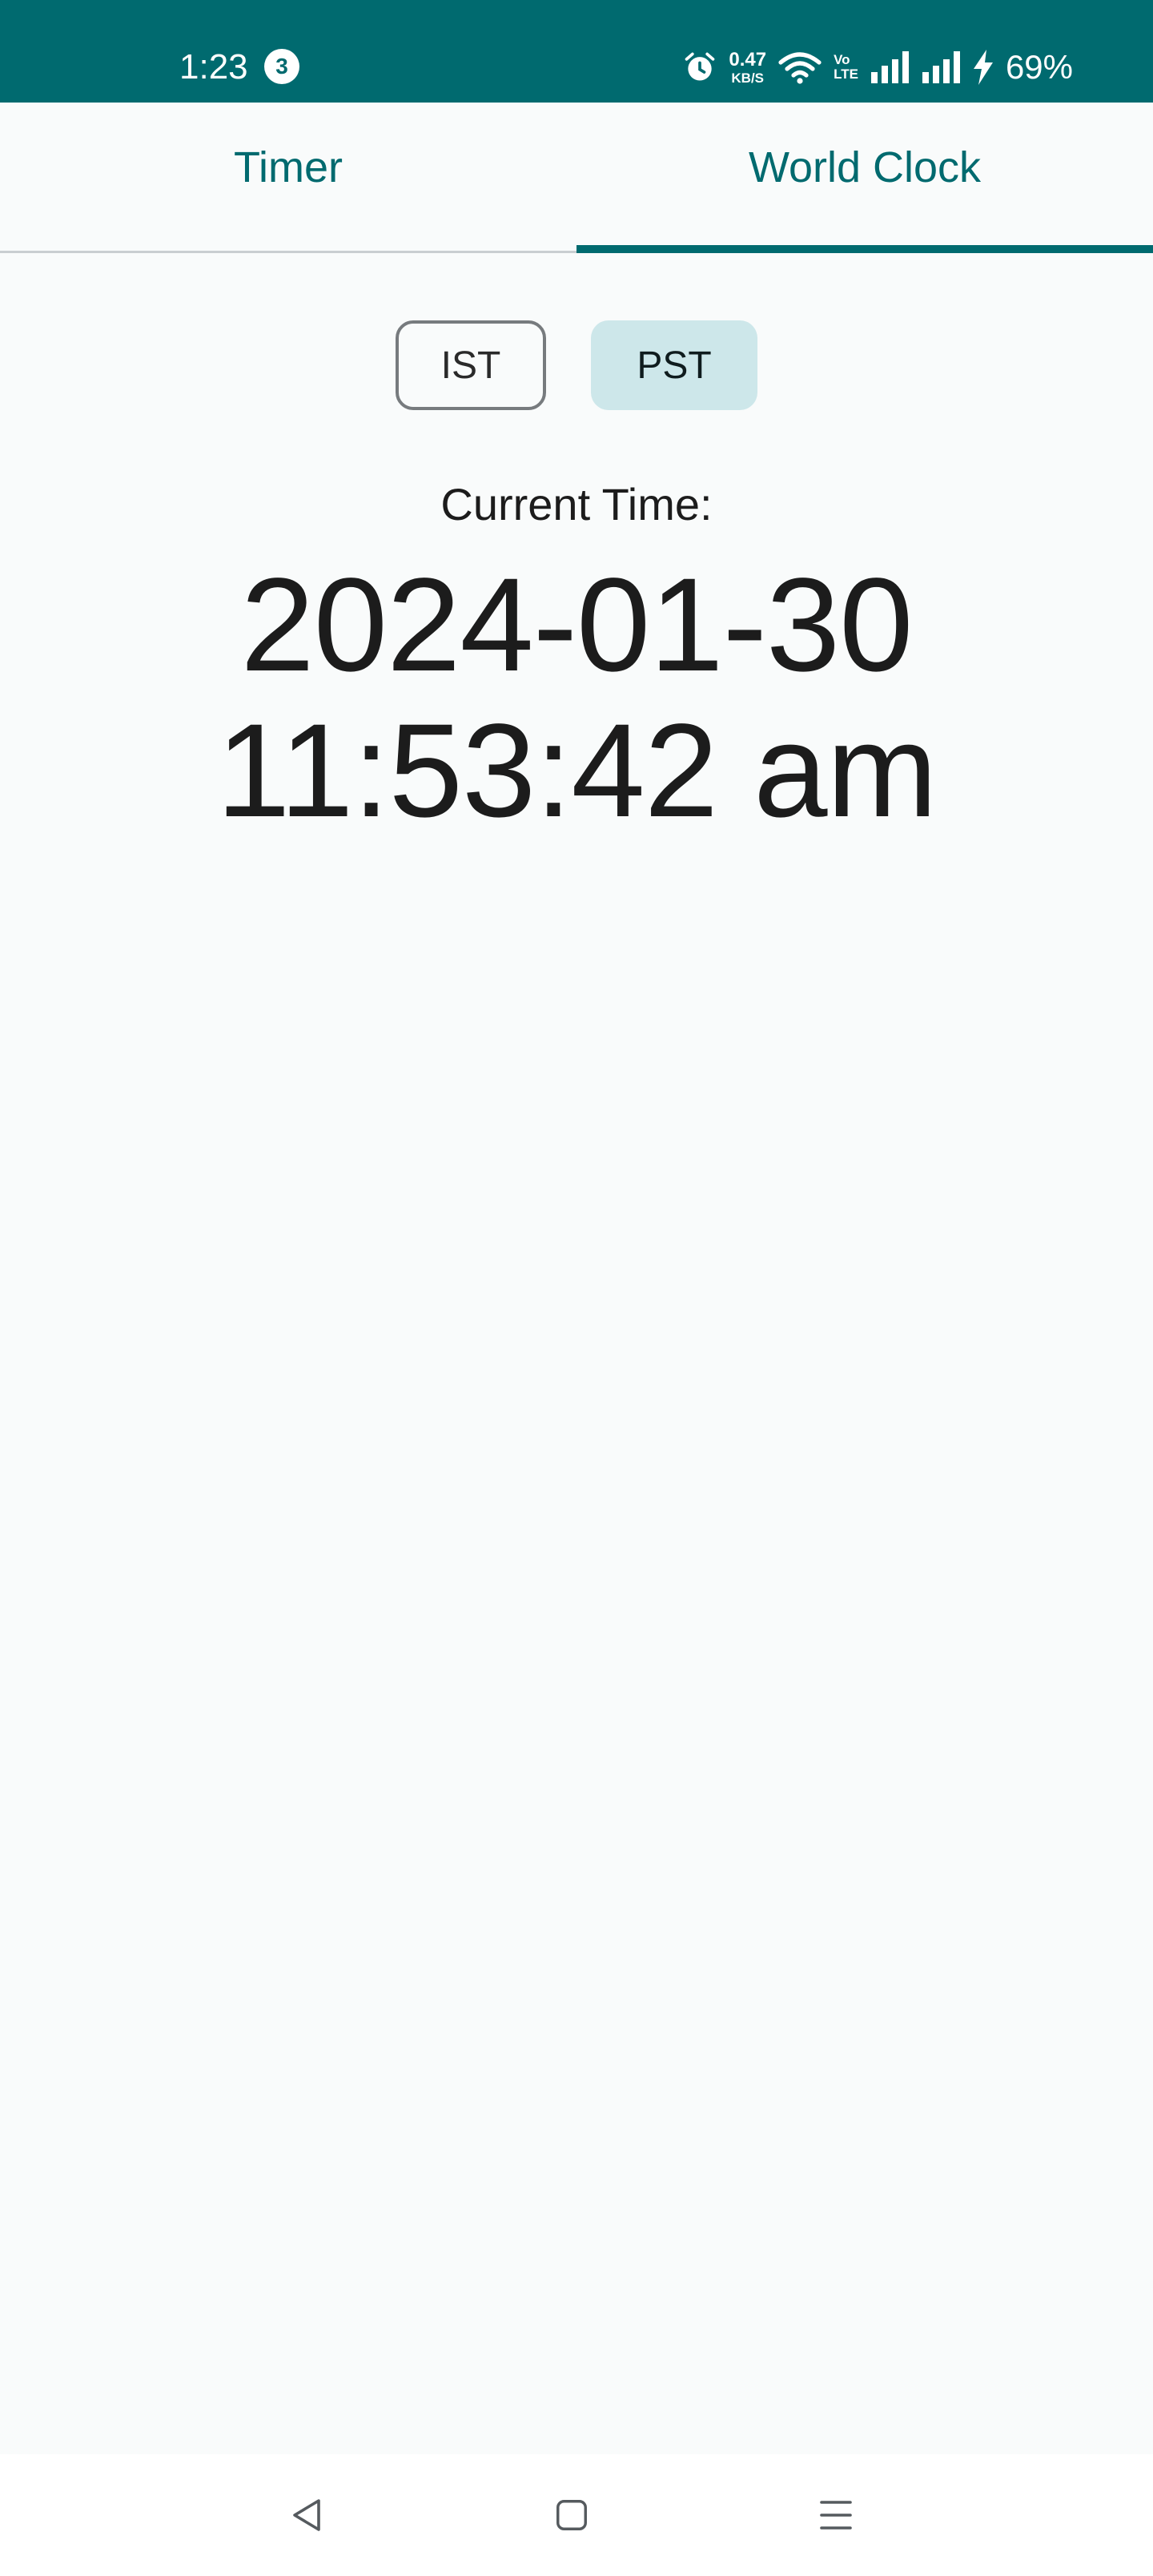 The height and width of the screenshot is (2576, 1153). I want to click on tab-timer: Timer, so click(288, 177).